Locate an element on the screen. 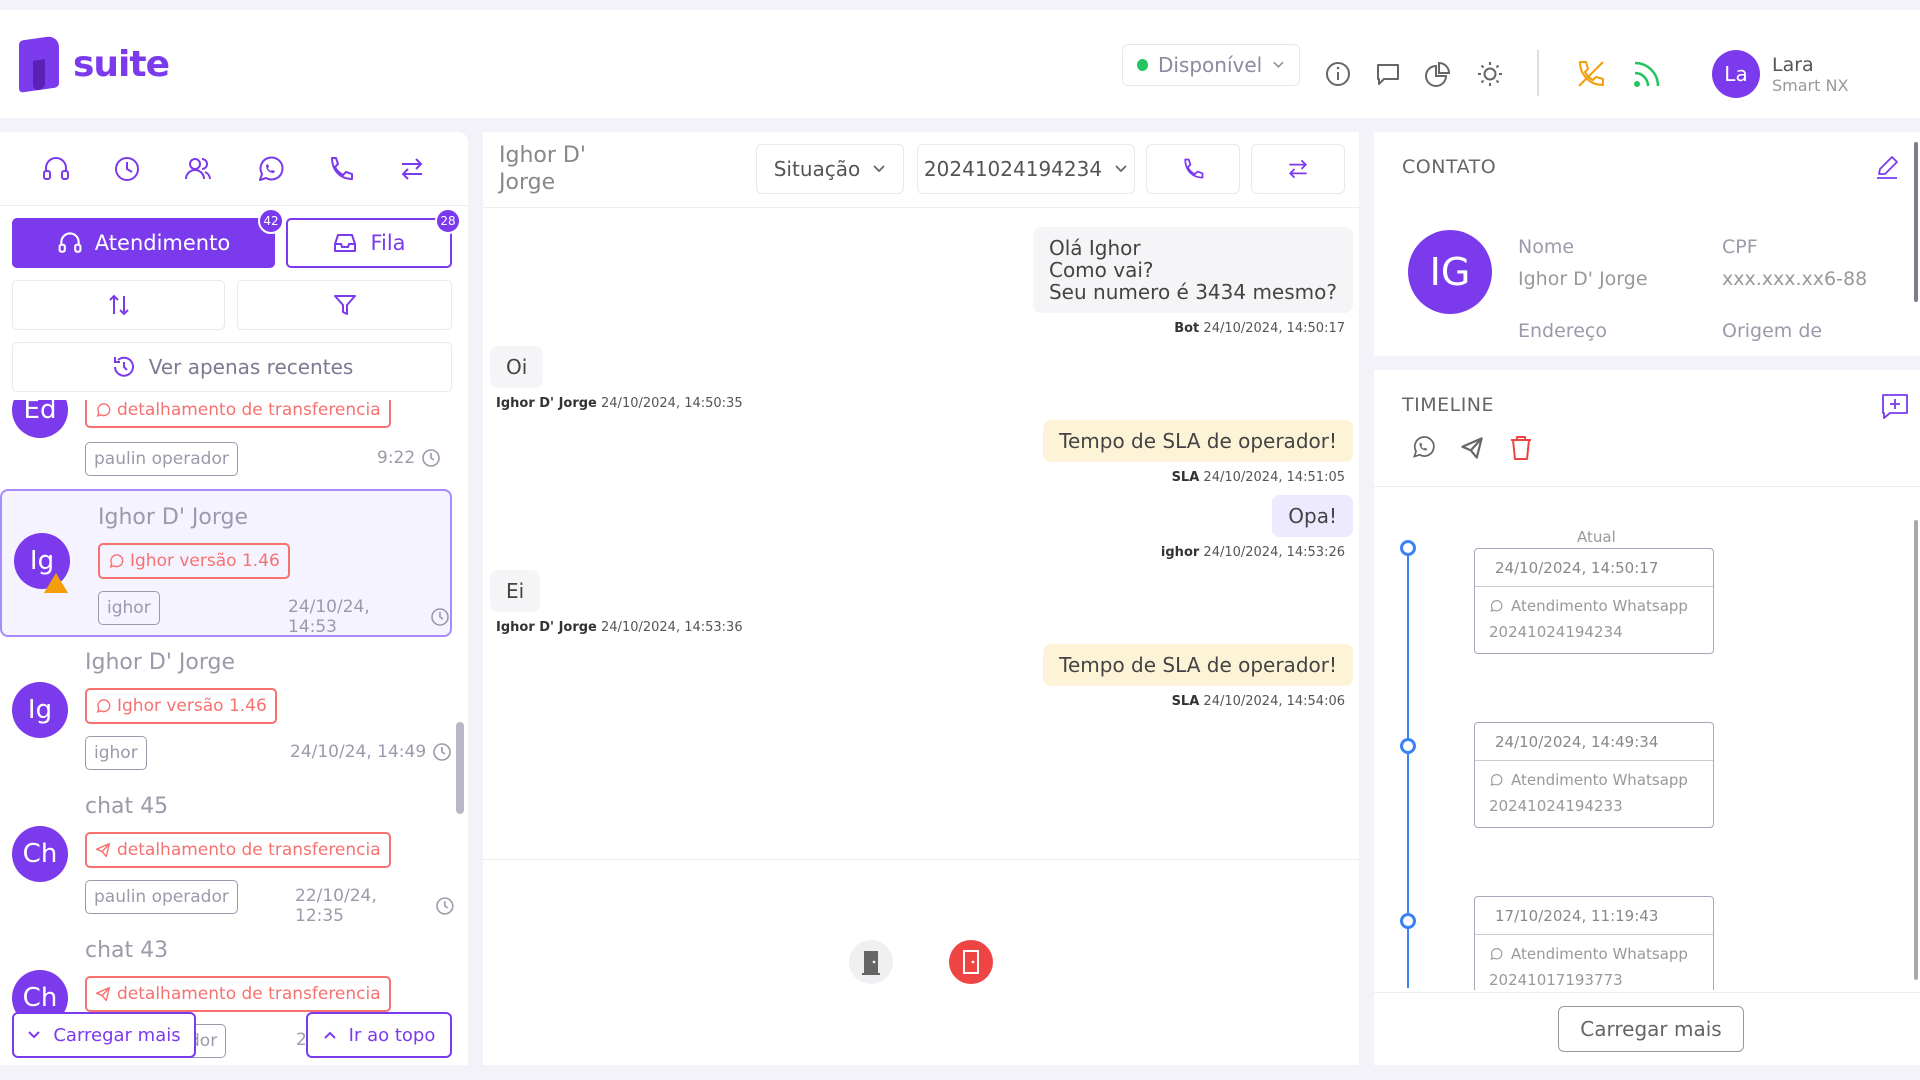  atendimento-button: Atendimento is located at coordinates (143, 243).